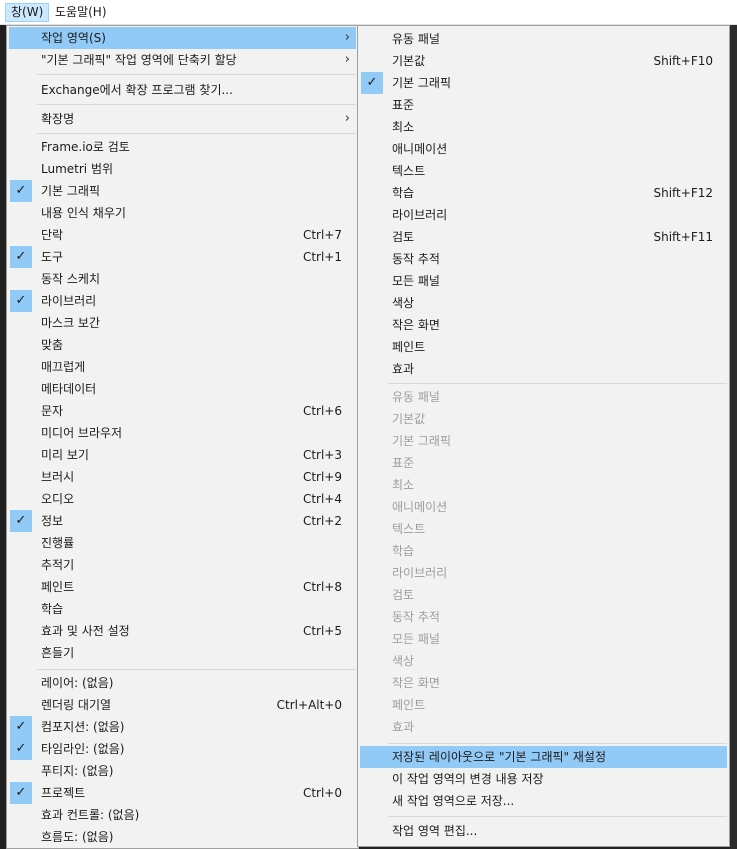 This screenshot has height=849, width=737. What do you see at coordinates (543, 595) in the screenshot?
I see `menu-item-disabled: 검토` at bounding box center [543, 595].